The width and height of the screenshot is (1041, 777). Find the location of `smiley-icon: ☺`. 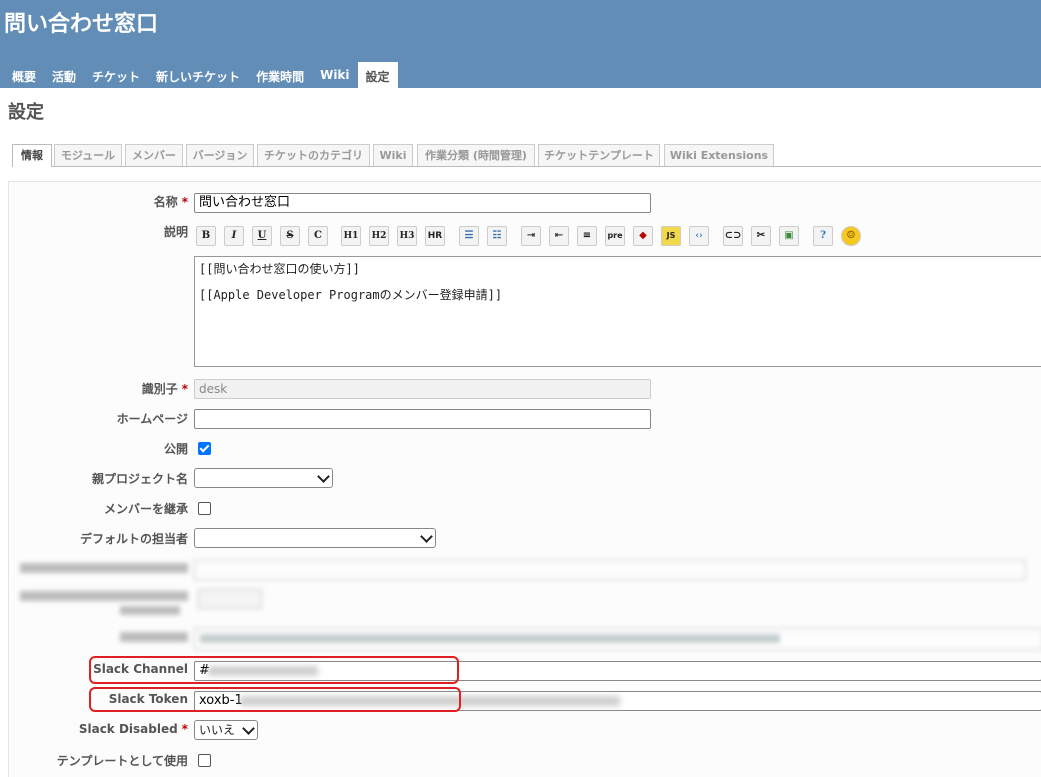

smiley-icon: ☺ is located at coordinates (851, 236).